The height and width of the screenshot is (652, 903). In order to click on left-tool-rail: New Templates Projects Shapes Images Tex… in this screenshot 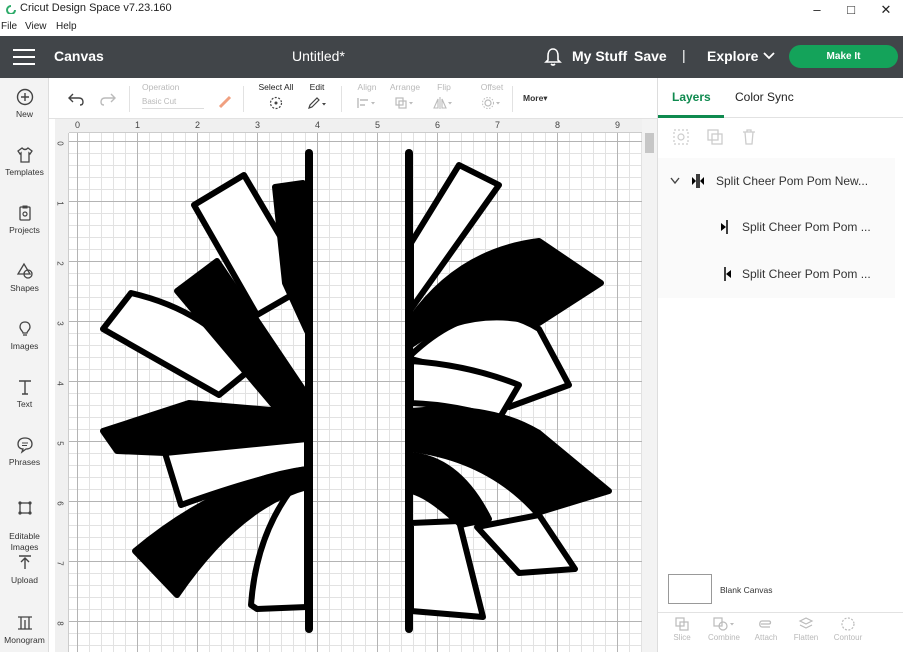, I will do `click(24, 365)`.